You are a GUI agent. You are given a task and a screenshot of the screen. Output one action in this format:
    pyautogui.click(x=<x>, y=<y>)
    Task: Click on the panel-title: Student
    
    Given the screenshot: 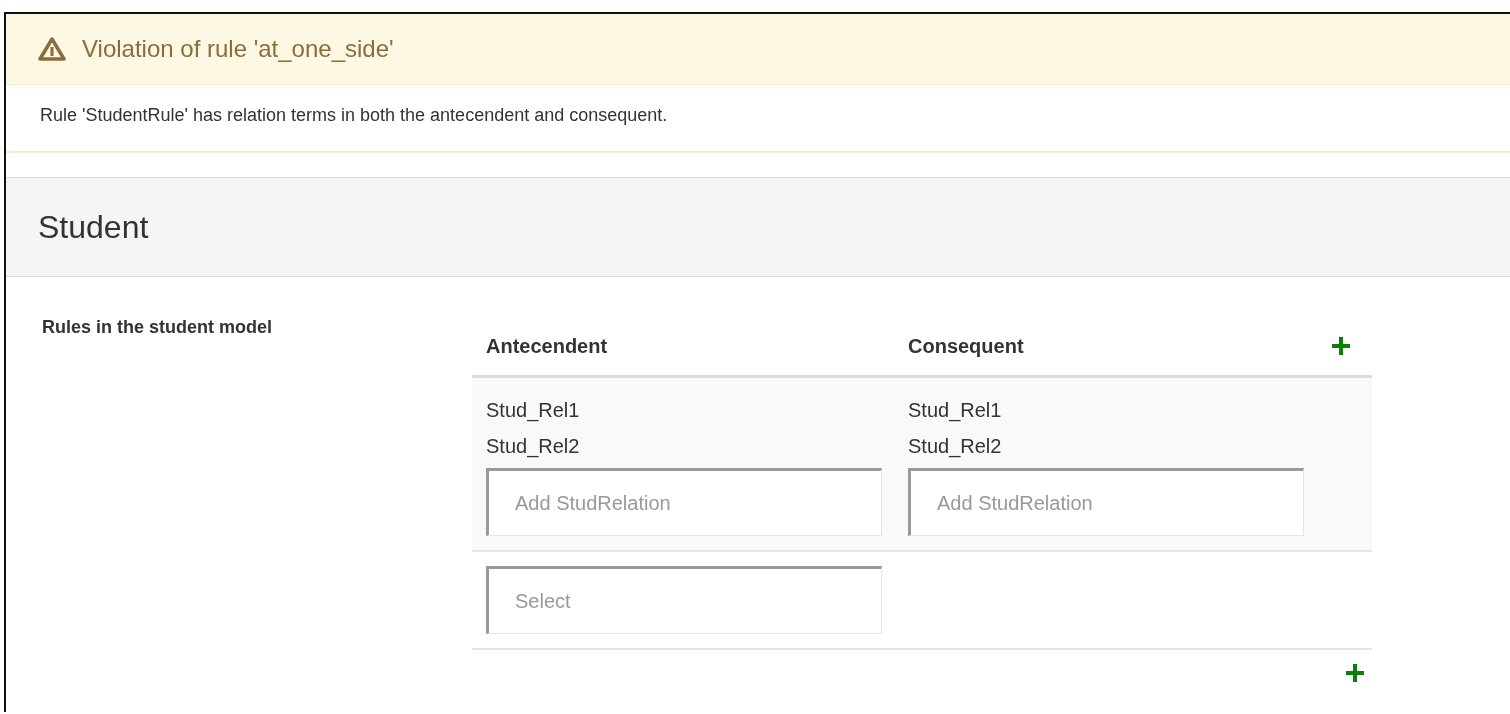 What is the action you would take?
    pyautogui.click(x=93, y=227)
    